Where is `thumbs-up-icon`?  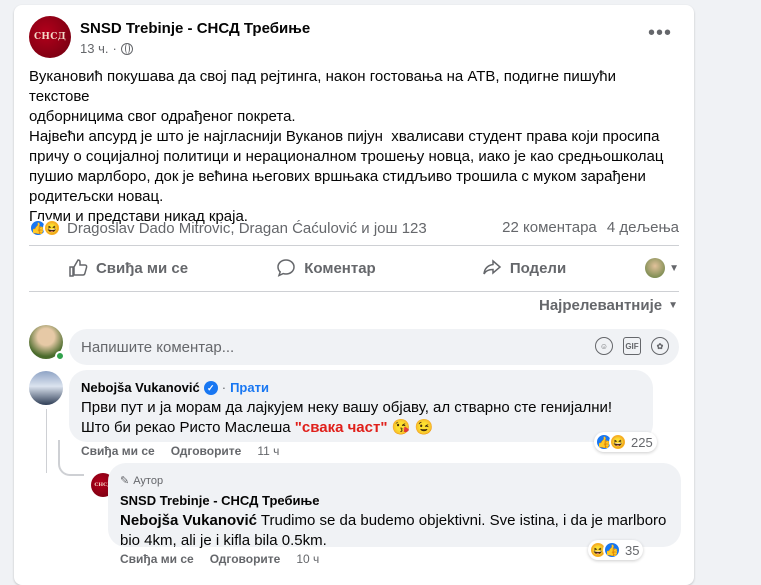 thumbs-up-icon is located at coordinates (78, 268).